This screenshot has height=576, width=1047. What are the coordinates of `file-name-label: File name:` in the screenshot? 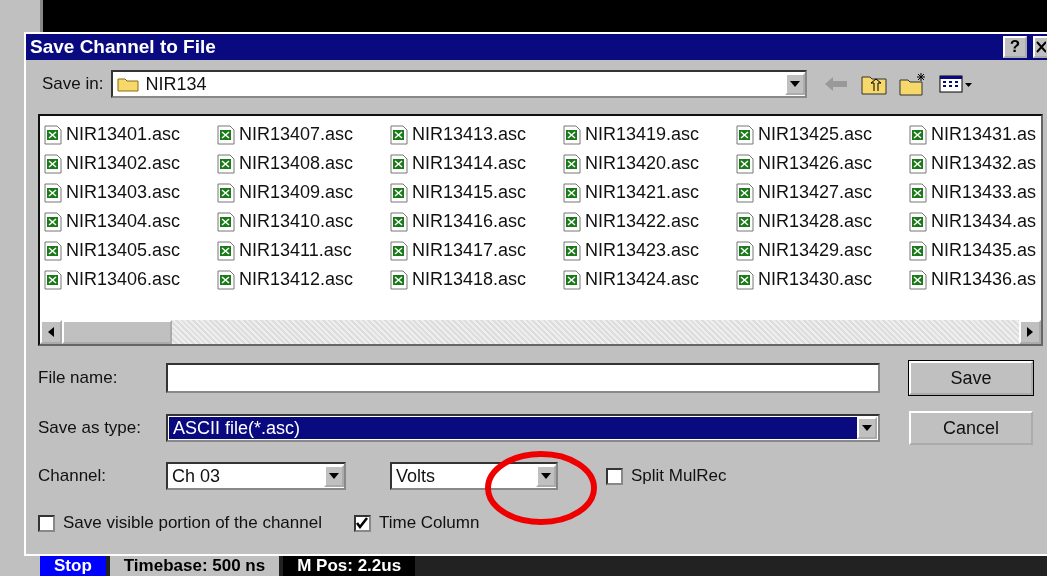 It's located at (78, 378).